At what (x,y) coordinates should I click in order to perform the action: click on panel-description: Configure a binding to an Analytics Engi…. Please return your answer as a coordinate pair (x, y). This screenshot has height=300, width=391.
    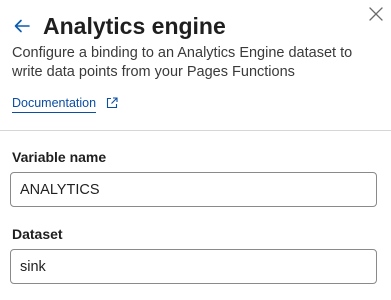
    Looking at the image, I should click on (182, 62).